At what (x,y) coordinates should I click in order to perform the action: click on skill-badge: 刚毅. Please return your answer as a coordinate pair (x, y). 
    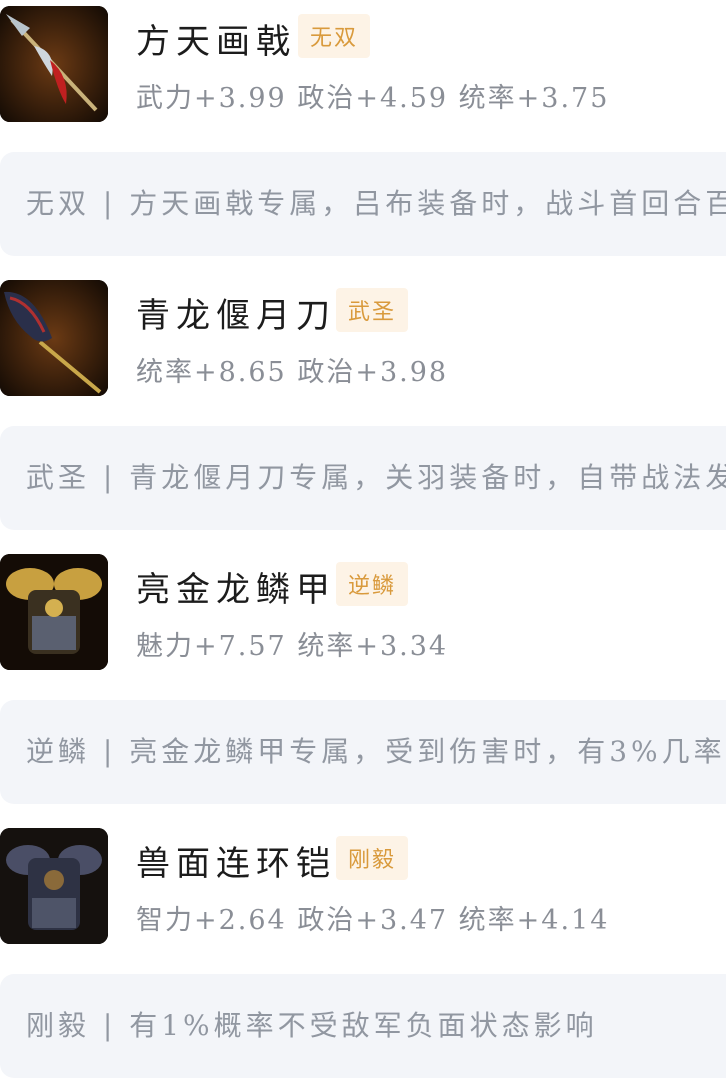
    Looking at the image, I should click on (372, 858).